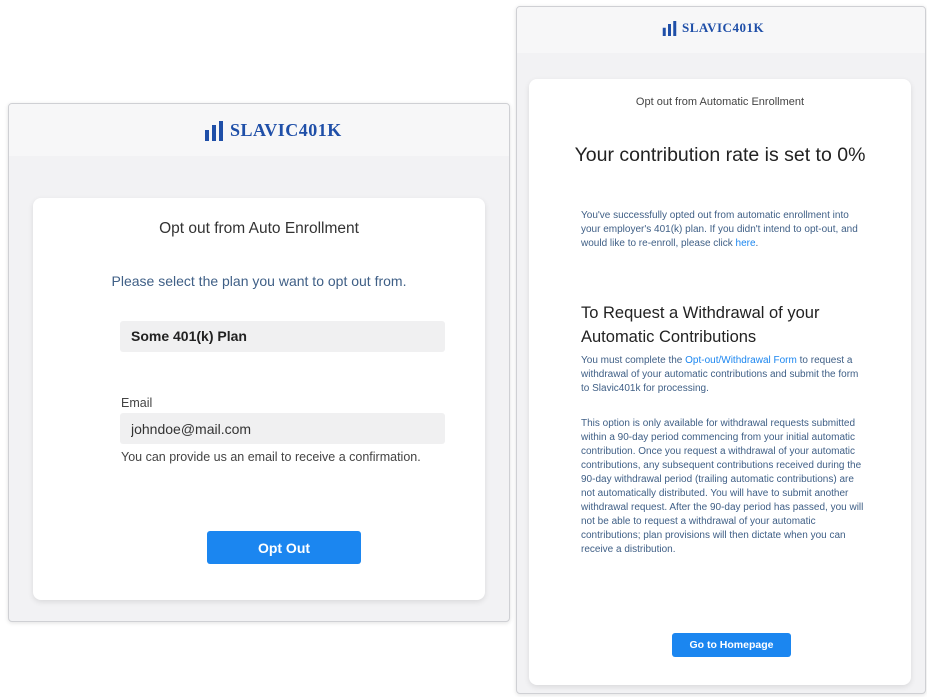 The width and height of the screenshot is (927, 697). I want to click on email-label: Email, so click(137, 403).